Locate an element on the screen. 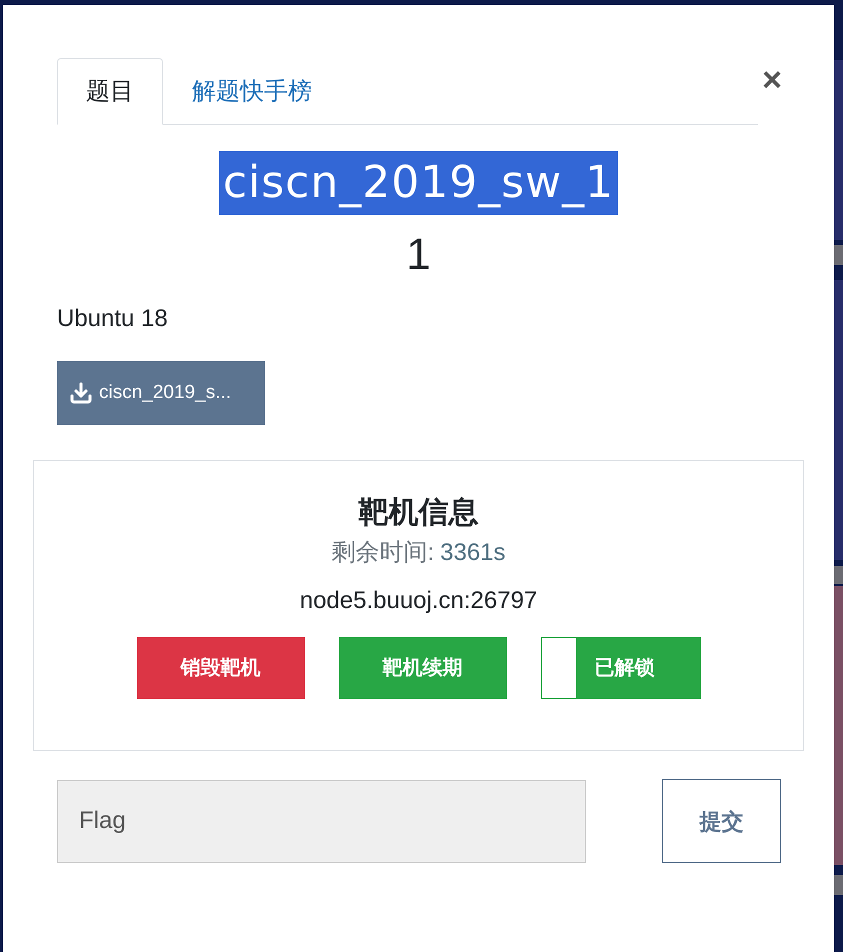 This screenshot has height=952, width=843. download-icon is located at coordinates (81, 393).